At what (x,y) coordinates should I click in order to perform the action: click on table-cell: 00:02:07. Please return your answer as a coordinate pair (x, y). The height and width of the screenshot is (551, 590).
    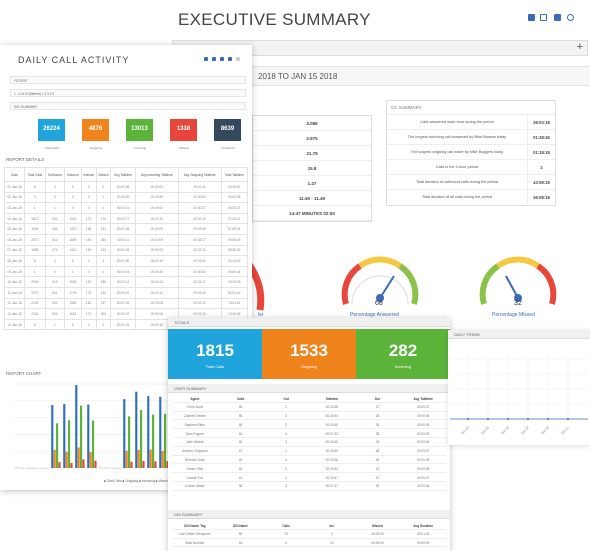
    Looking at the image, I should click on (123, 314).